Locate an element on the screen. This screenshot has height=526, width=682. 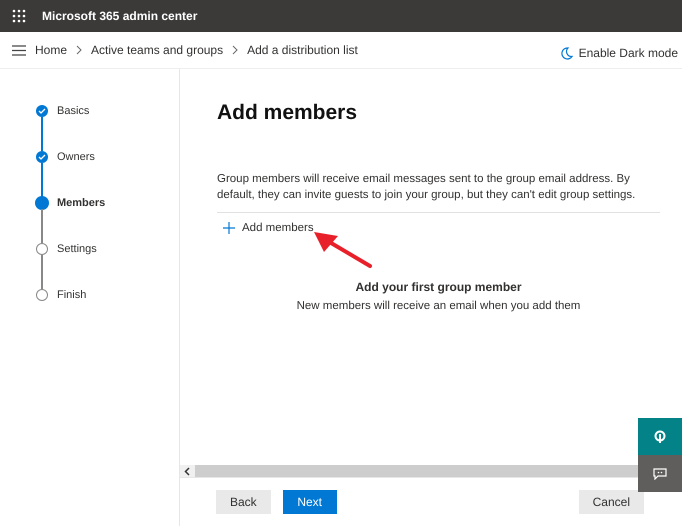
app-launcher-icon is located at coordinates (19, 16).